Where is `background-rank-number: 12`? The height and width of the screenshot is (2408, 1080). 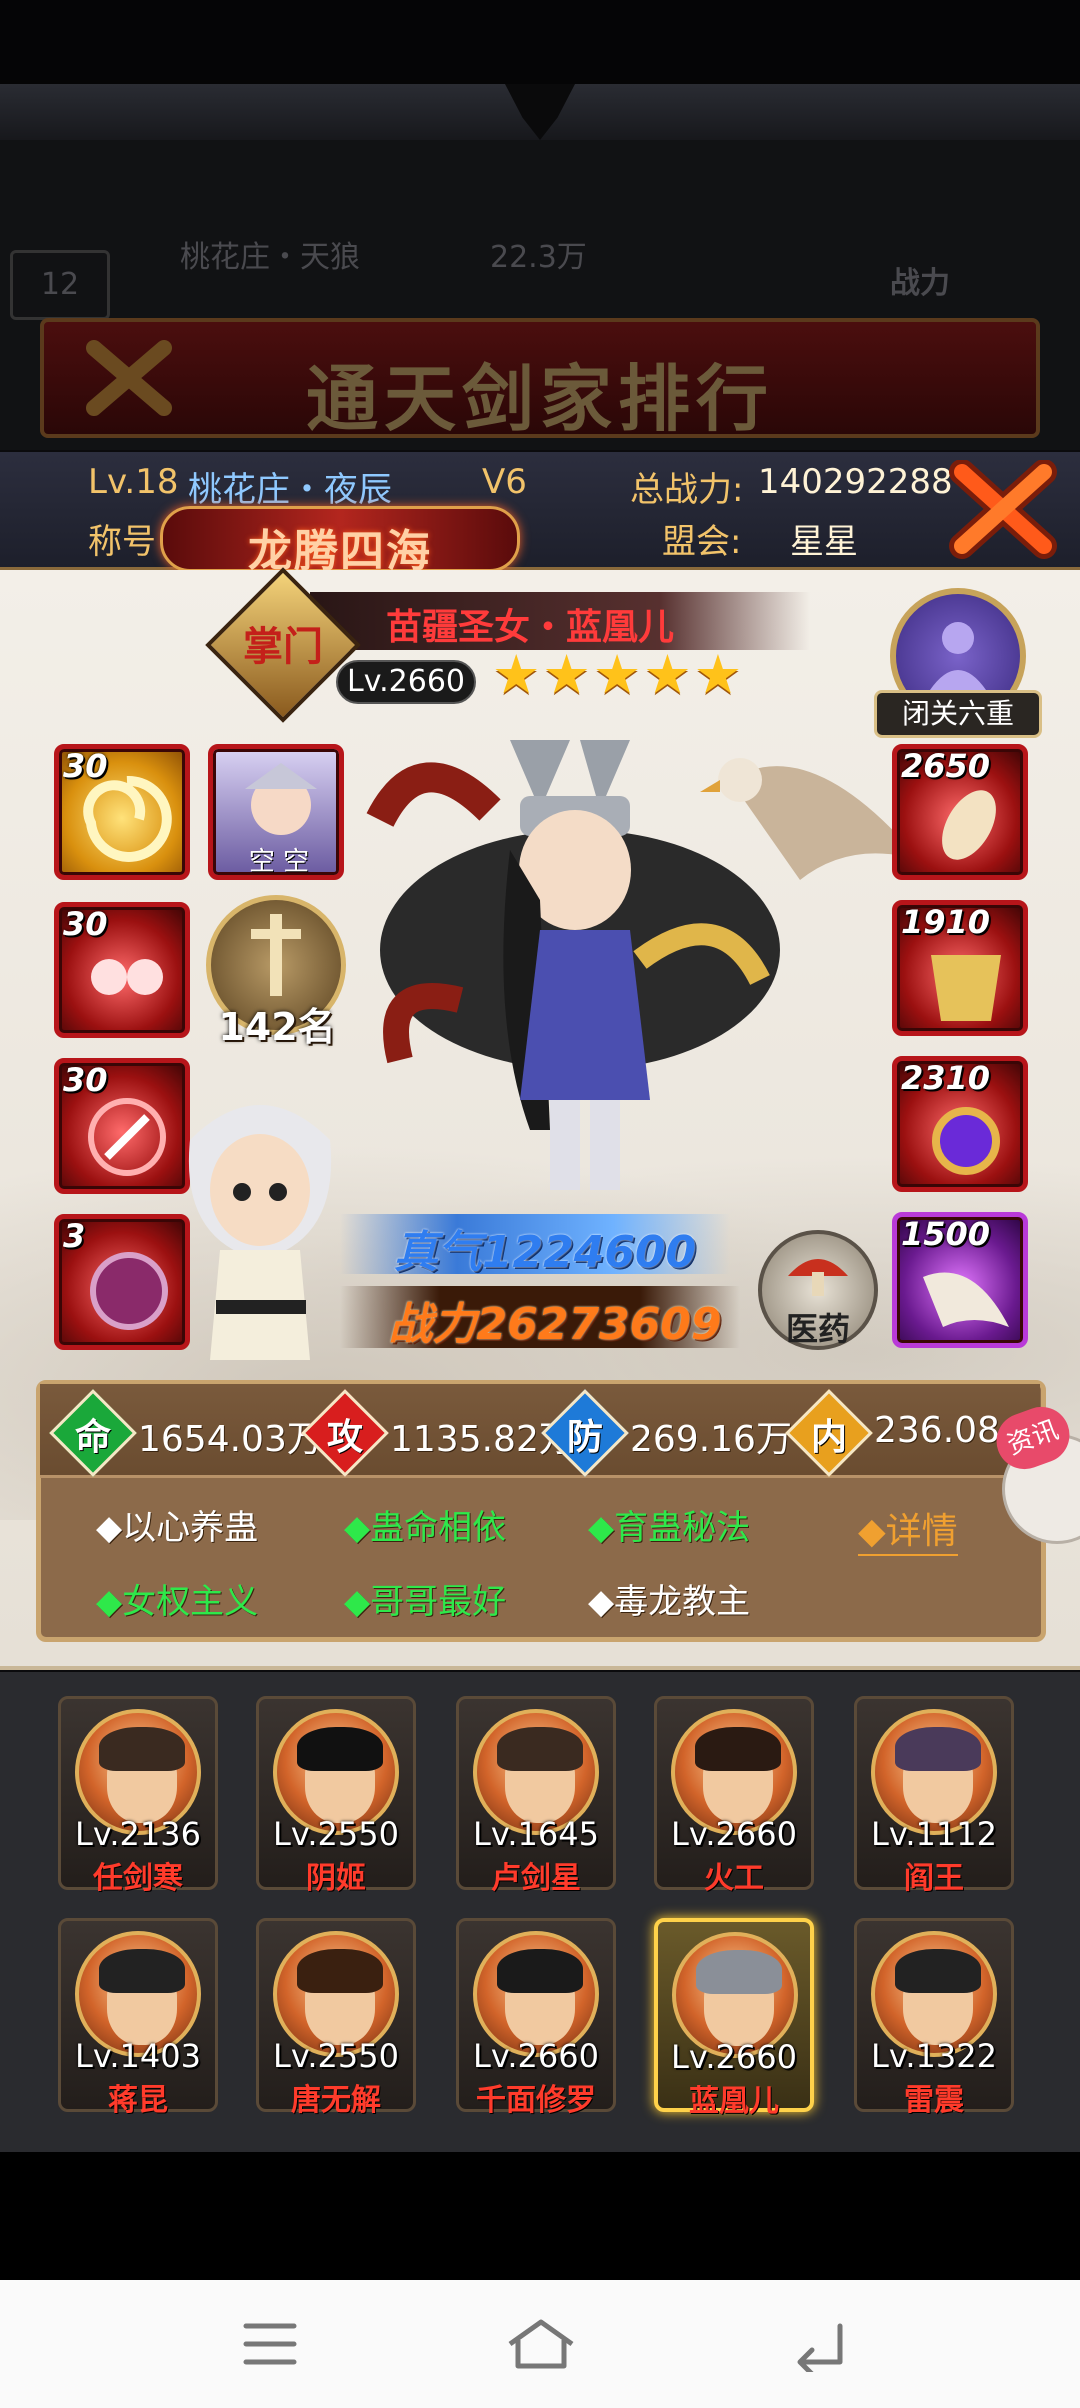
background-rank-number: 12 is located at coordinates (60, 285).